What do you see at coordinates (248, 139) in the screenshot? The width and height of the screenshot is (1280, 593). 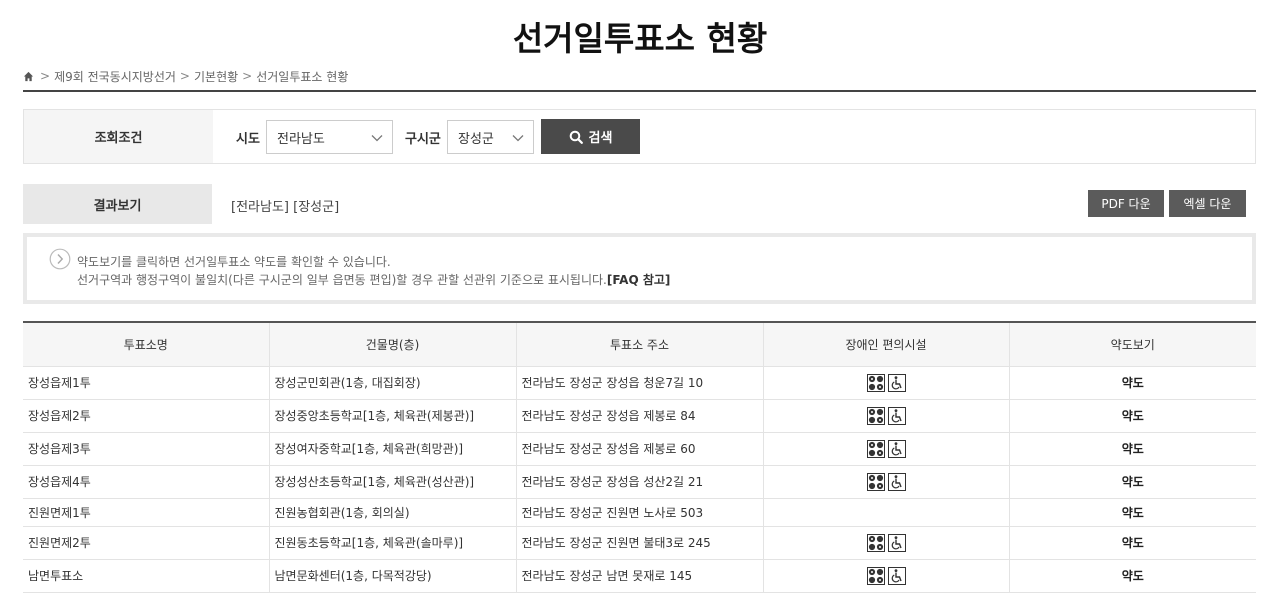 I see `sido-label: 시도` at bounding box center [248, 139].